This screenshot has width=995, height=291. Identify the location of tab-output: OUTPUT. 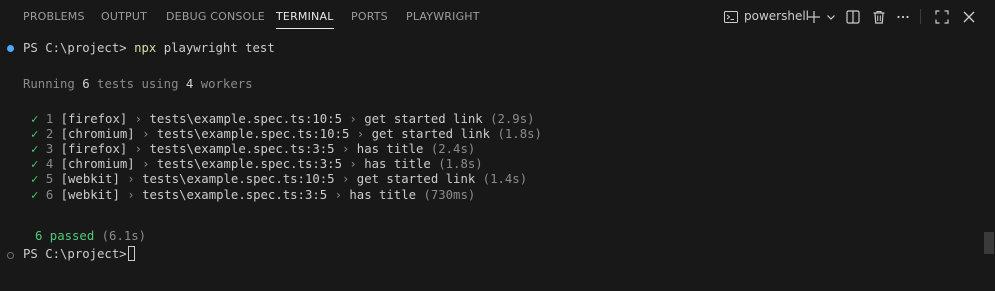
(124, 16).